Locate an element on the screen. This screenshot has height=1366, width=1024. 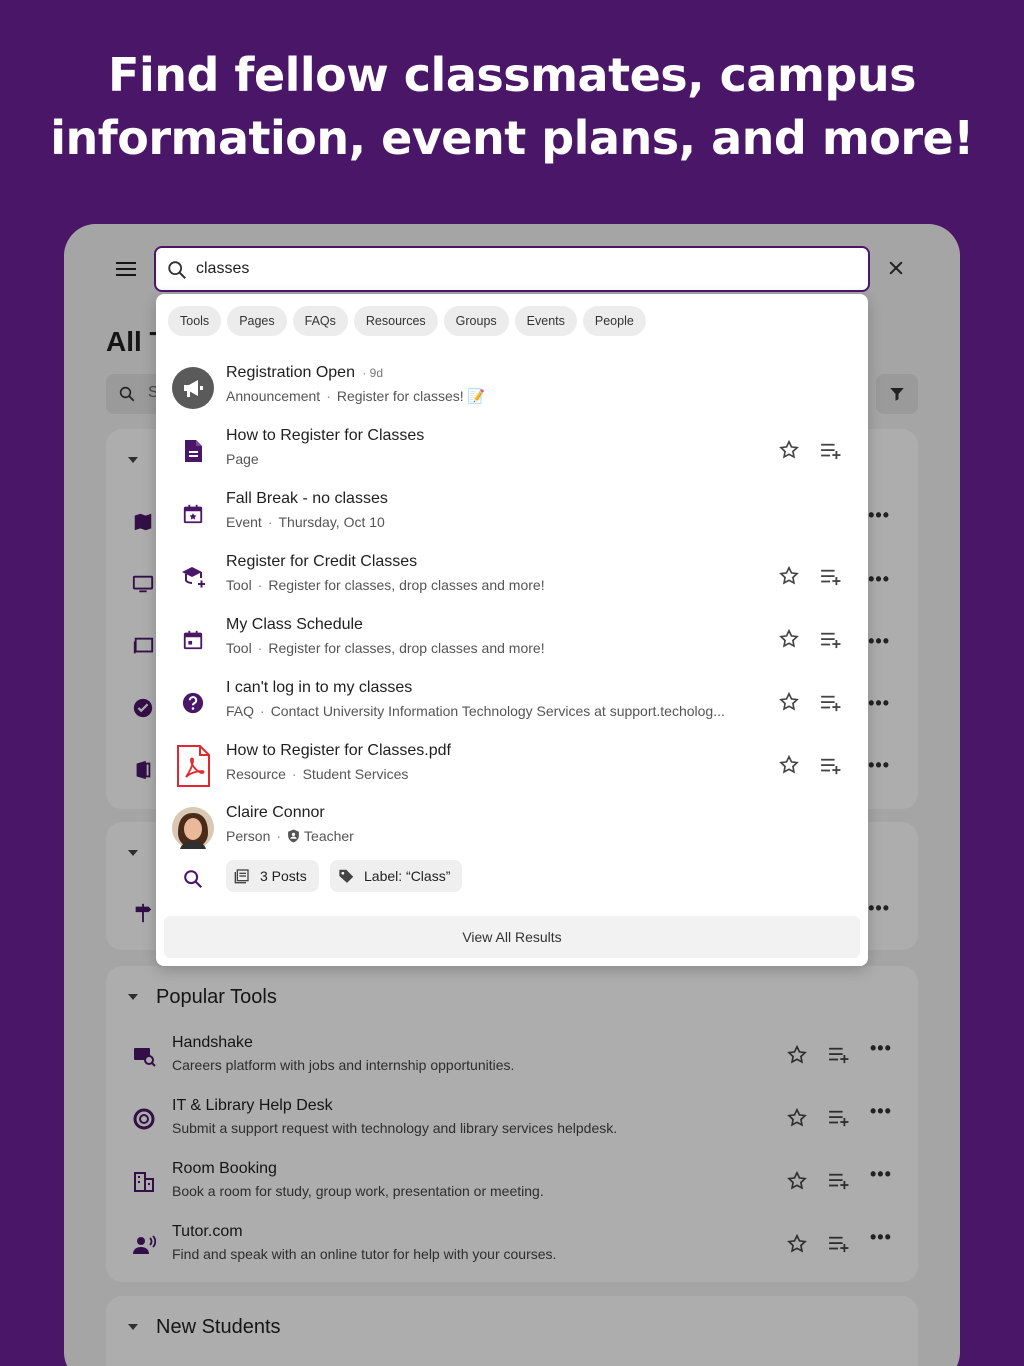
result-title: Register for Credit Classes is located at coordinates (322, 561).